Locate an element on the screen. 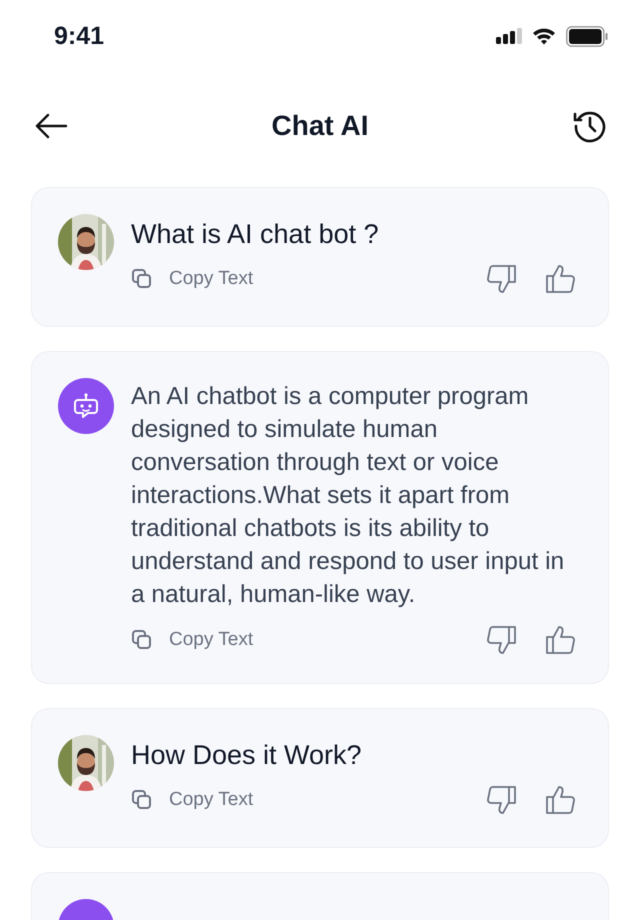 This screenshot has height=920, width=640. page-title: Chat AI is located at coordinates (320, 126).